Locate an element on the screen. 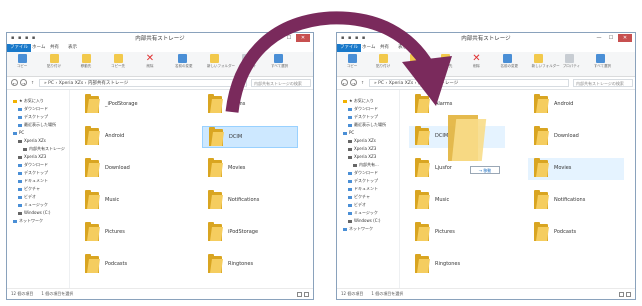 The width and height of the screenshot is (642, 306). drag-arrow-icon is located at coordinates (338, 62).